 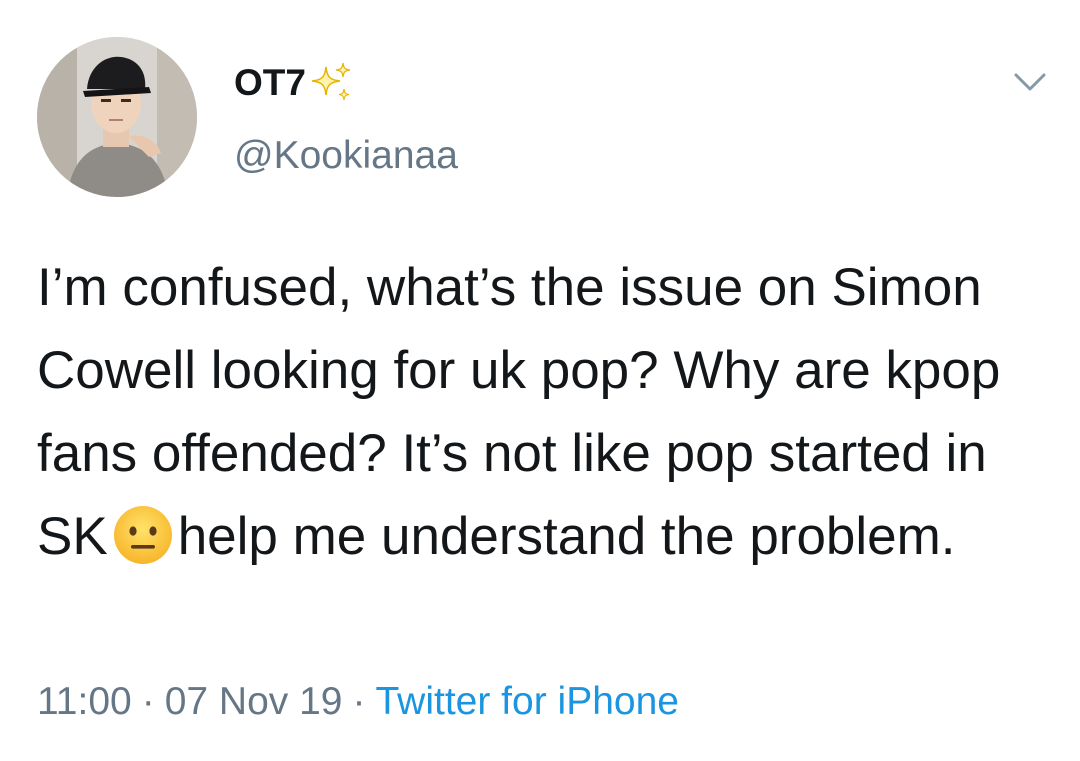 What do you see at coordinates (270, 83) in the screenshot?
I see `display-name: OT7` at bounding box center [270, 83].